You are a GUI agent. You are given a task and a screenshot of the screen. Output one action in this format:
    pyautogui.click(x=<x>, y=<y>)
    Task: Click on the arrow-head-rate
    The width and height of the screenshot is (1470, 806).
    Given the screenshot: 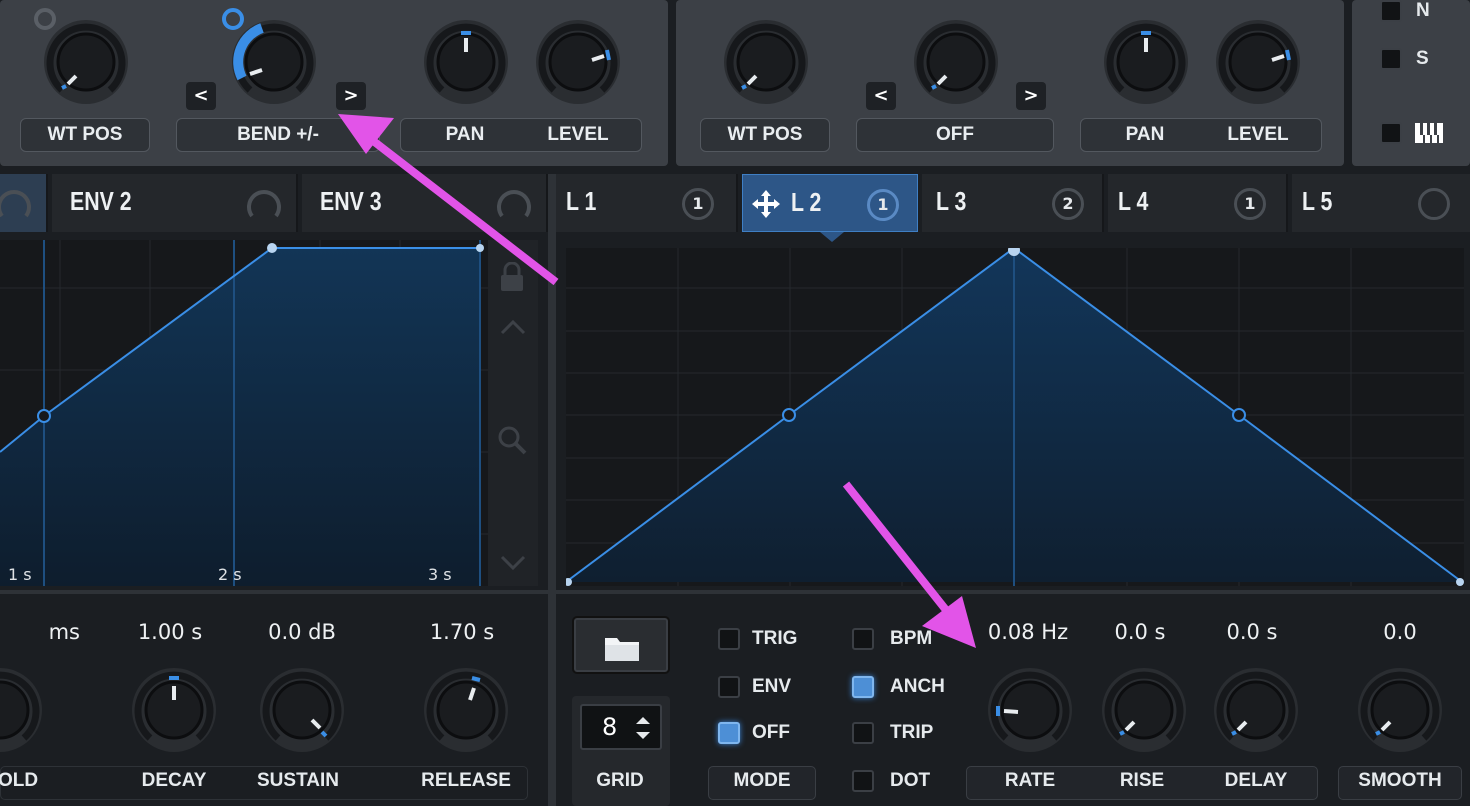 What is the action you would take?
    pyautogui.click(x=949, y=622)
    